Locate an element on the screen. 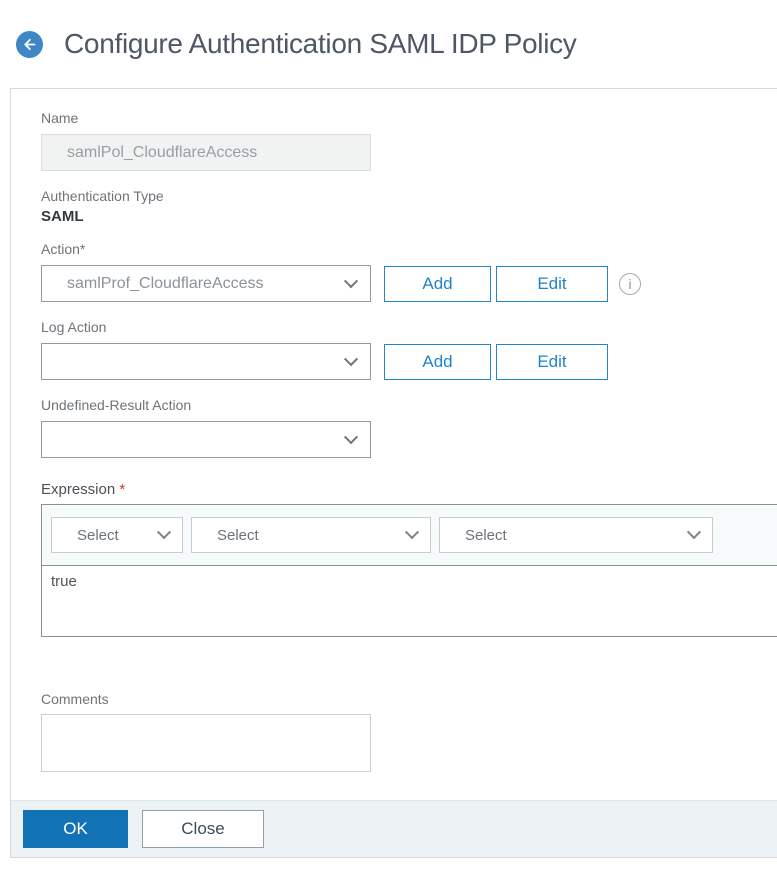 This screenshot has width=777, height=877. expression-editor: true is located at coordinates (409, 601).